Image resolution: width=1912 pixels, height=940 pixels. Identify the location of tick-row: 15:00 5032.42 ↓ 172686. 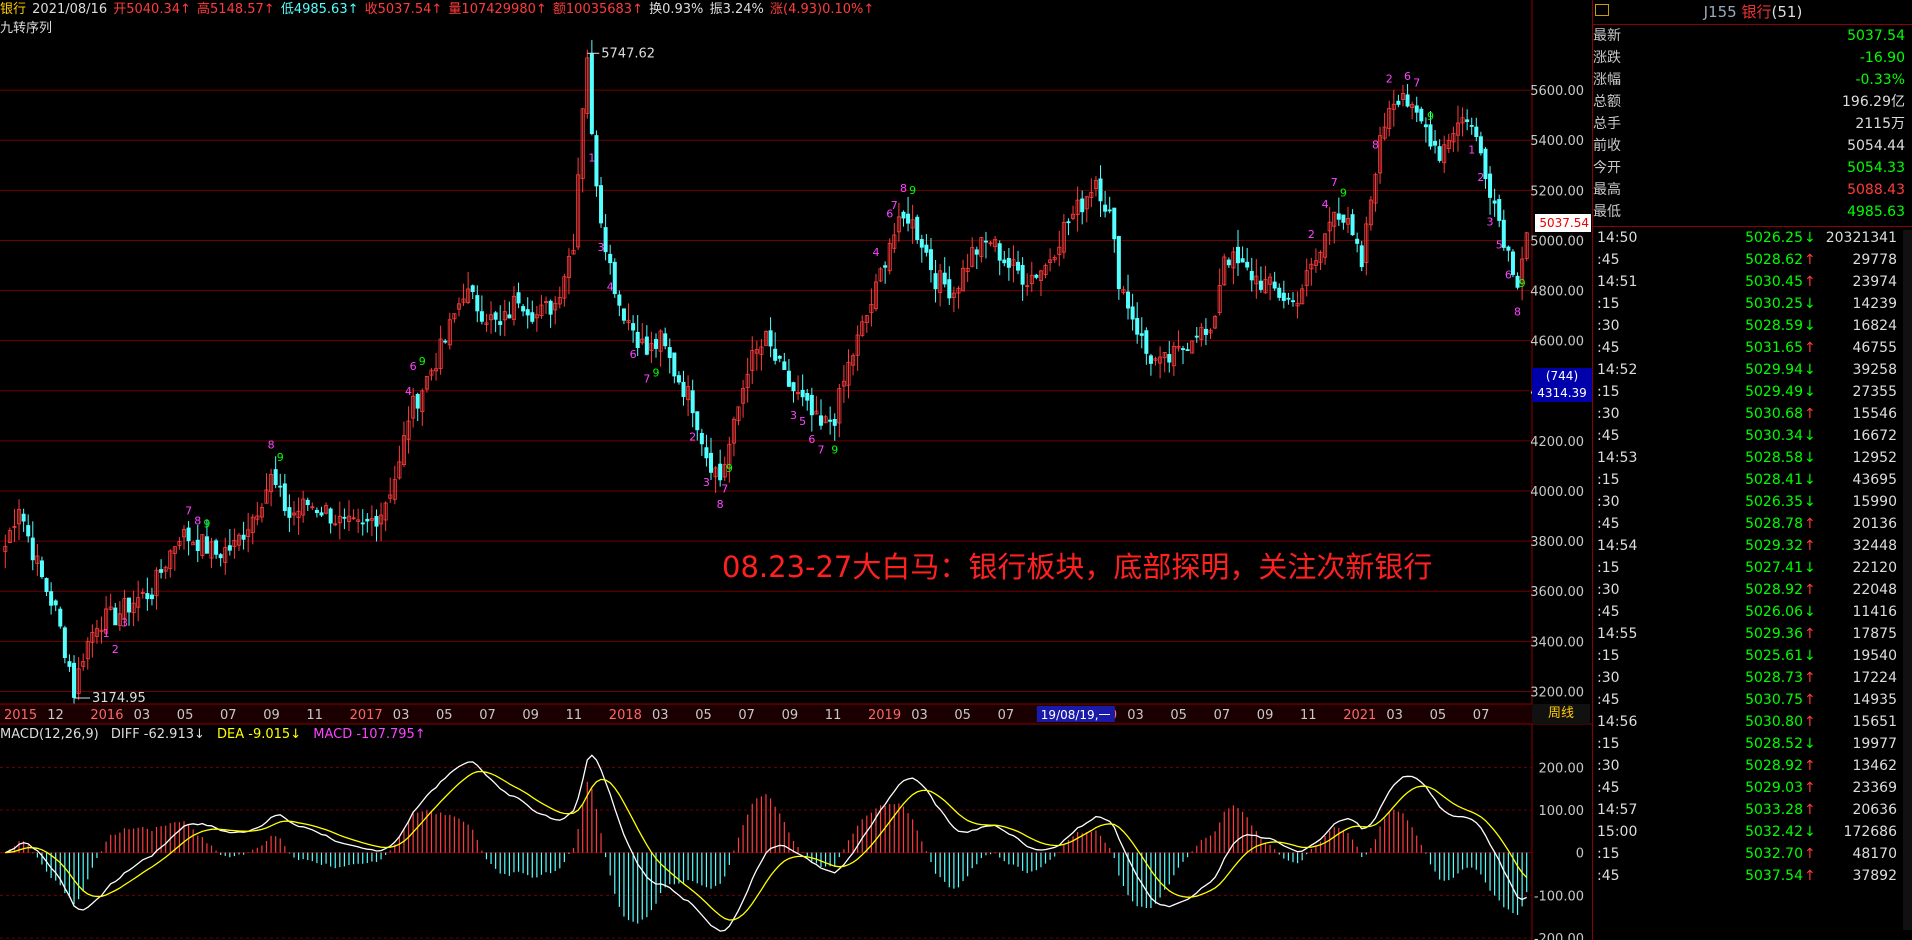
(1752, 832).